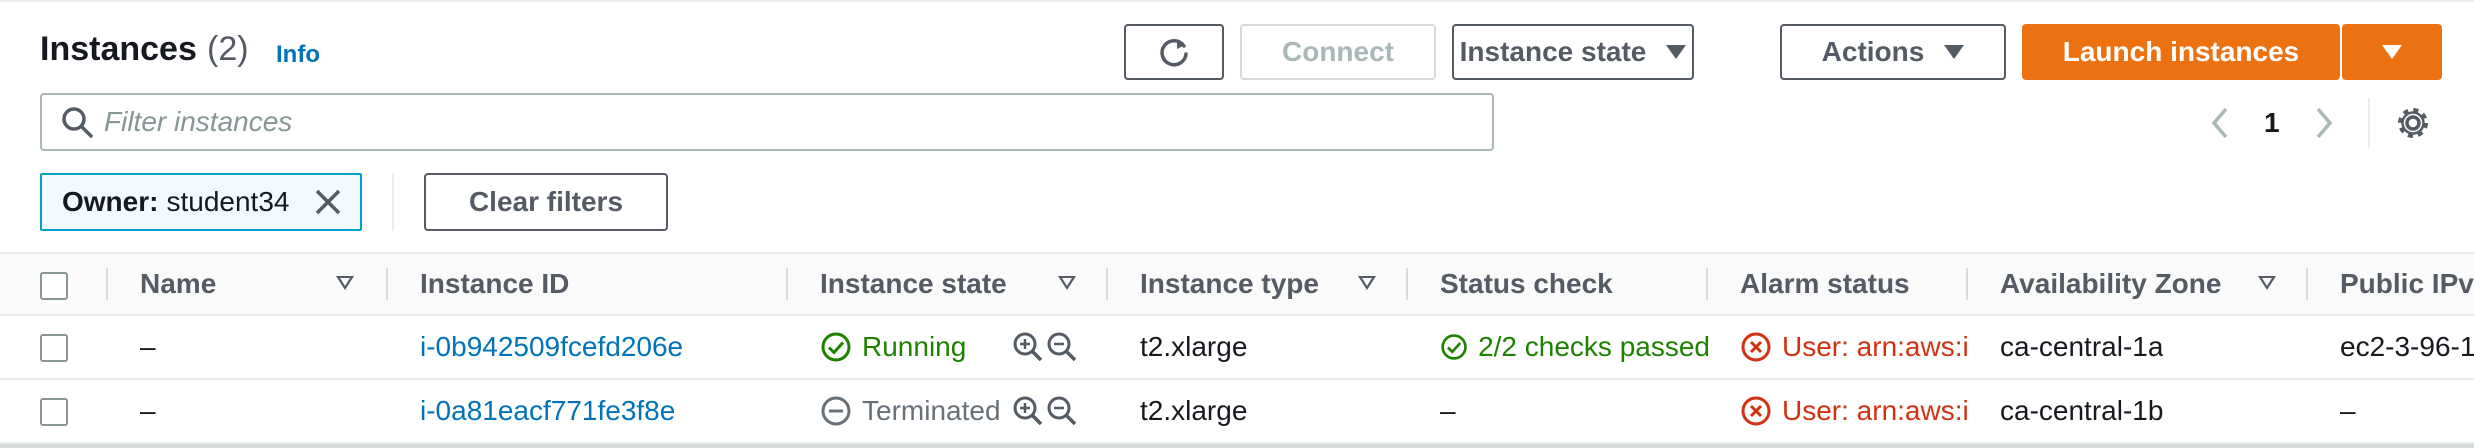 The width and height of the screenshot is (2474, 448). Describe the element at coordinates (2407, 346) in the screenshot. I see `cell-public-ipv4: ec2-3-96-1` at that location.